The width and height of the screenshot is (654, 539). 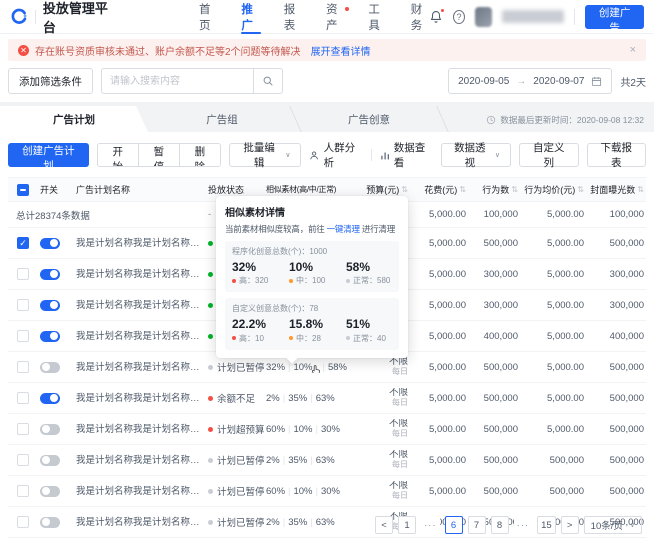 I want to click on batch-edit-dropdown: 批量编辑 ∨, so click(x=265, y=155).